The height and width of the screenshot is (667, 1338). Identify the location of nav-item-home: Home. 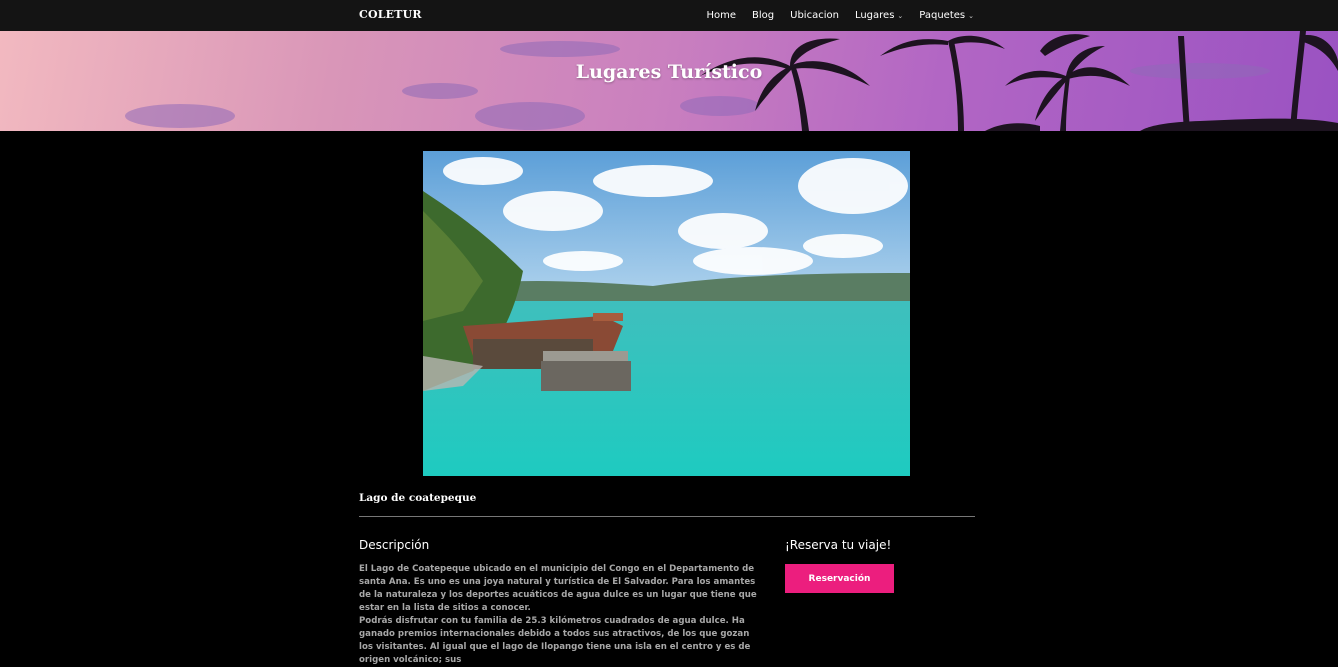
(721, 15).